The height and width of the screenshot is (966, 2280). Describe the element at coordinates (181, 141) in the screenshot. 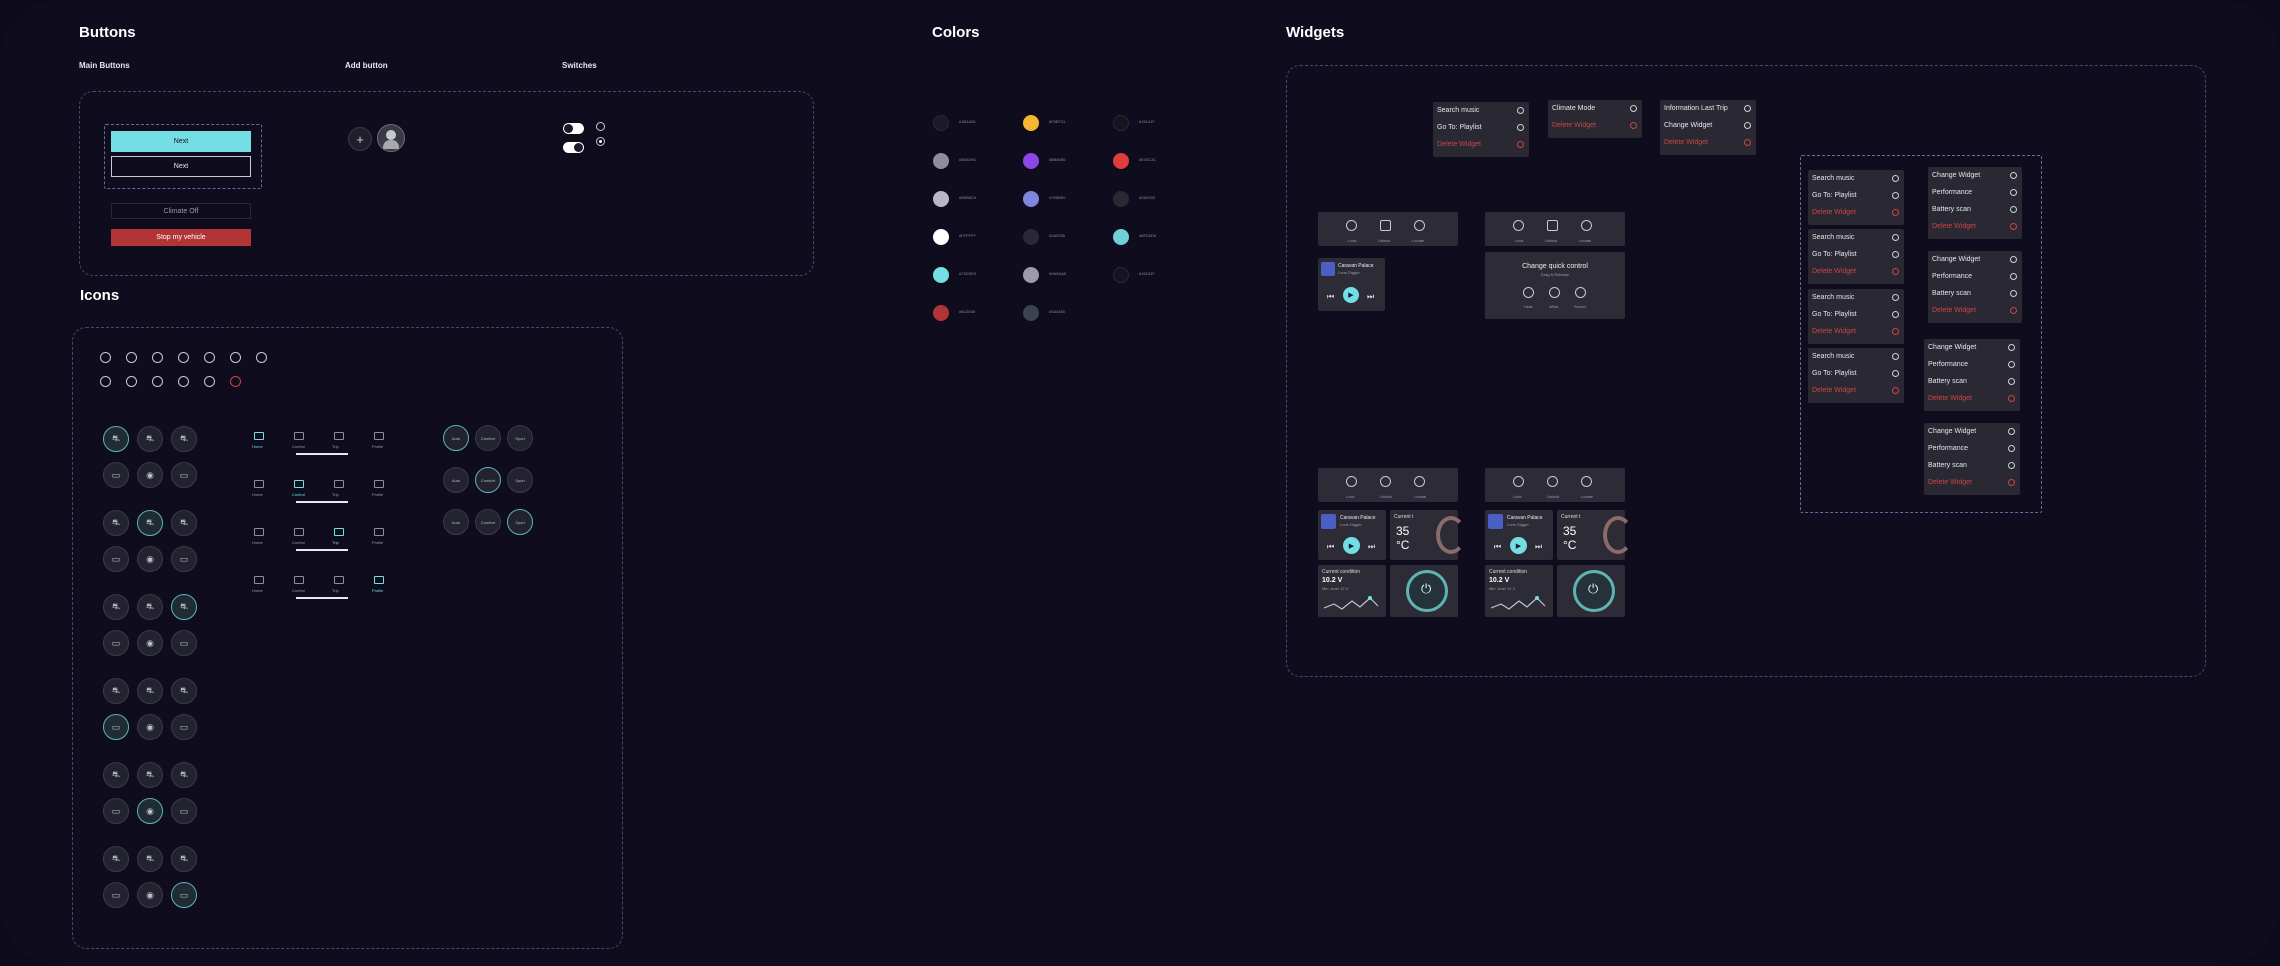

I see `next-primary-button: Next` at that location.